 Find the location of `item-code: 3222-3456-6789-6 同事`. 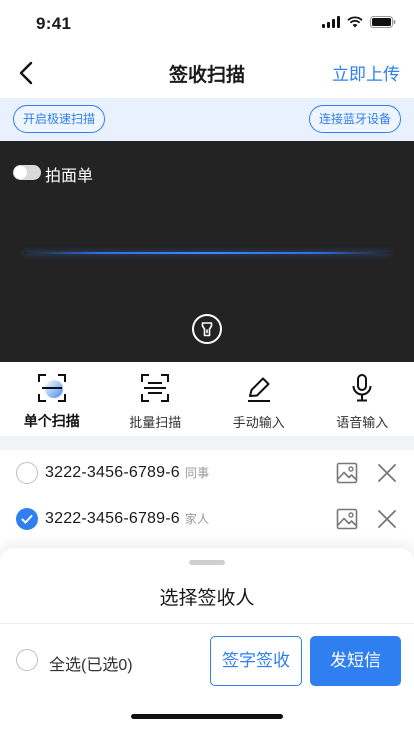

item-code: 3222-3456-6789-6 同事 is located at coordinates (127, 473).